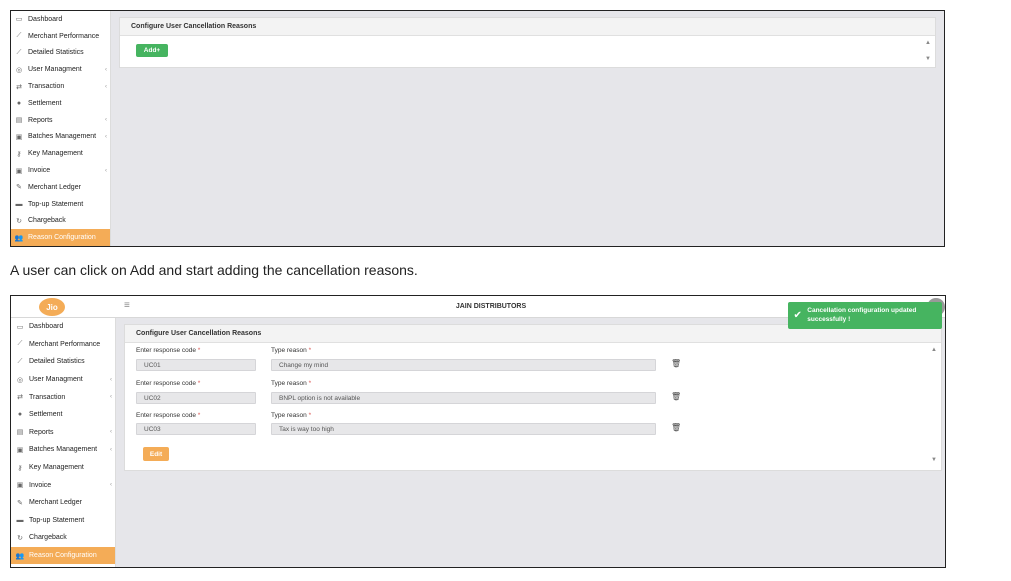 Image resolution: width=1011 pixels, height=581 pixels. Describe the element at coordinates (19, 188) in the screenshot. I see `ledger-icon: ✎` at that location.